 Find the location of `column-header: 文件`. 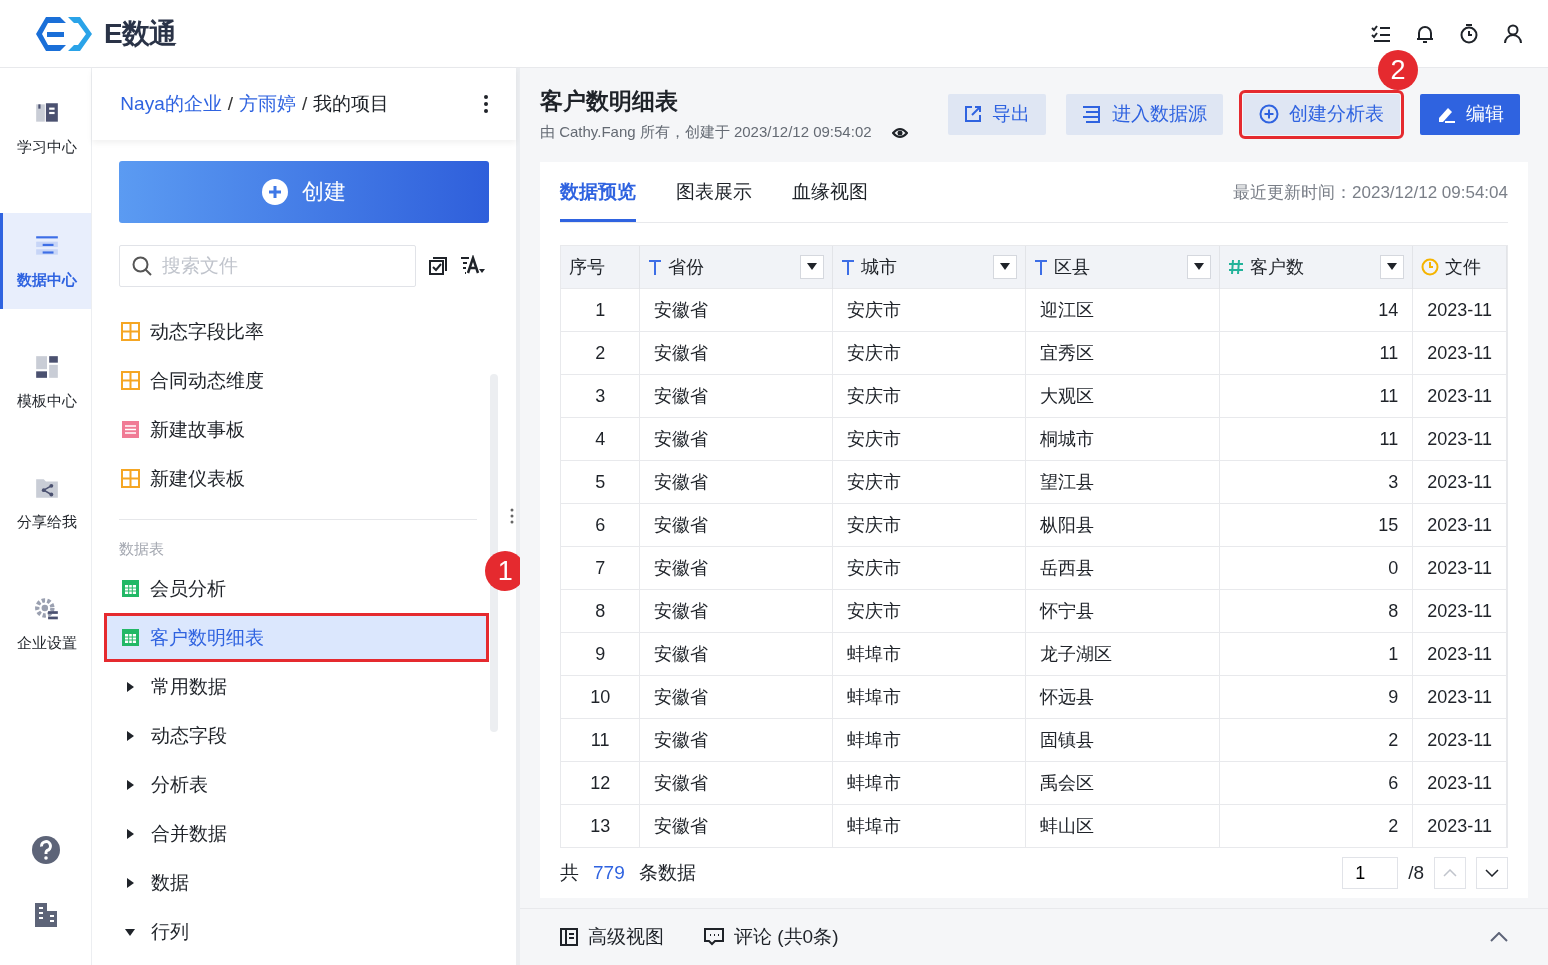

column-header: 文件 is located at coordinates (1459, 267).